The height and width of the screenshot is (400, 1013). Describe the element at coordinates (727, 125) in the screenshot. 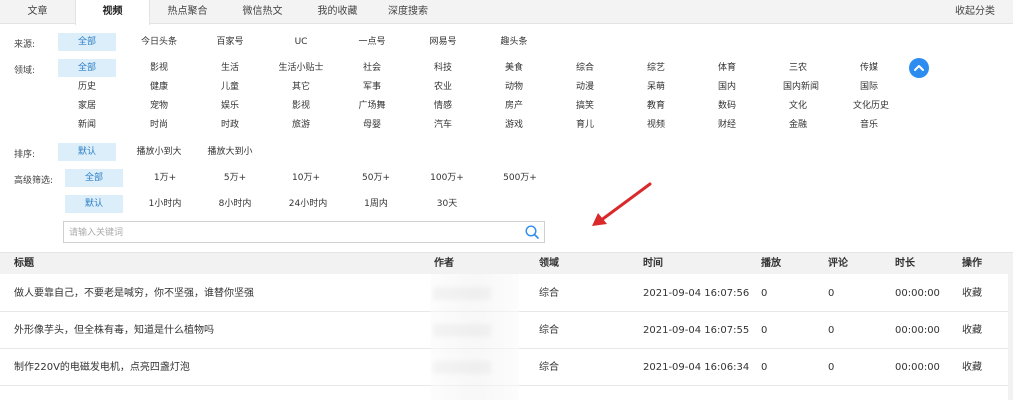

I see `domain-option: 财经` at that location.